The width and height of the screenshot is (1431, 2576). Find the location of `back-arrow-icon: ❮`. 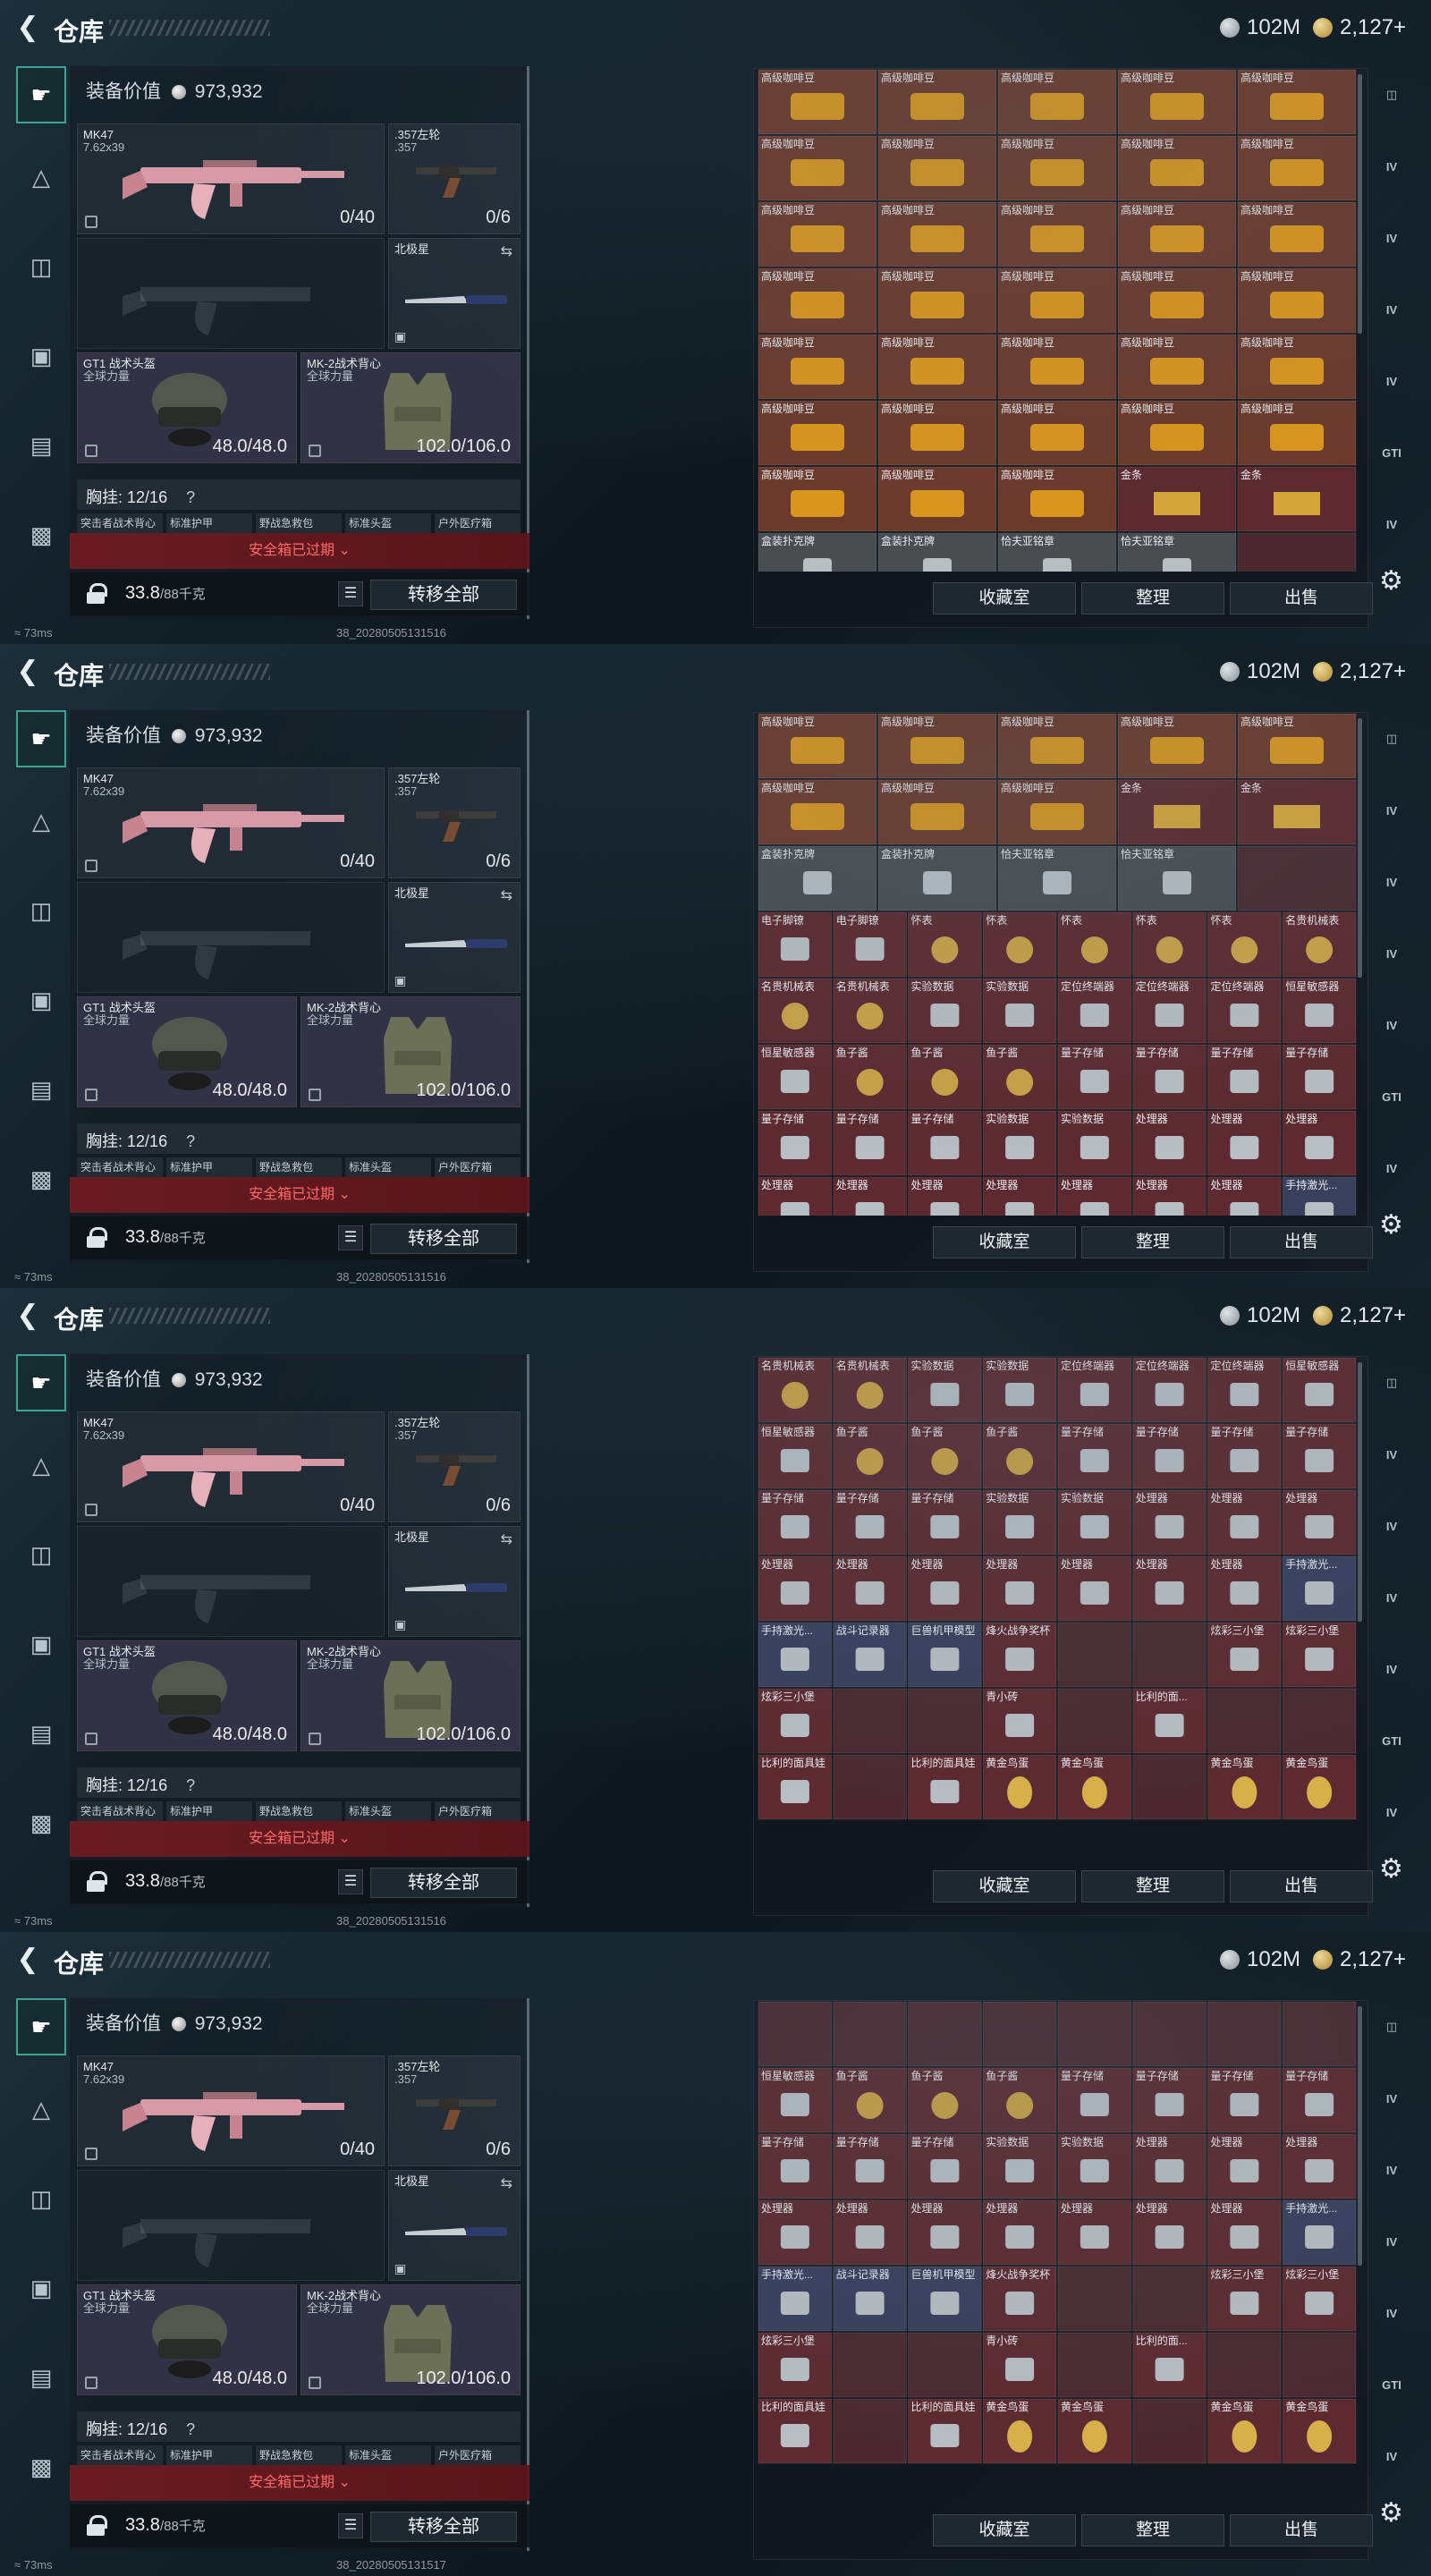

back-arrow-icon: ❮ is located at coordinates (28, 1960).